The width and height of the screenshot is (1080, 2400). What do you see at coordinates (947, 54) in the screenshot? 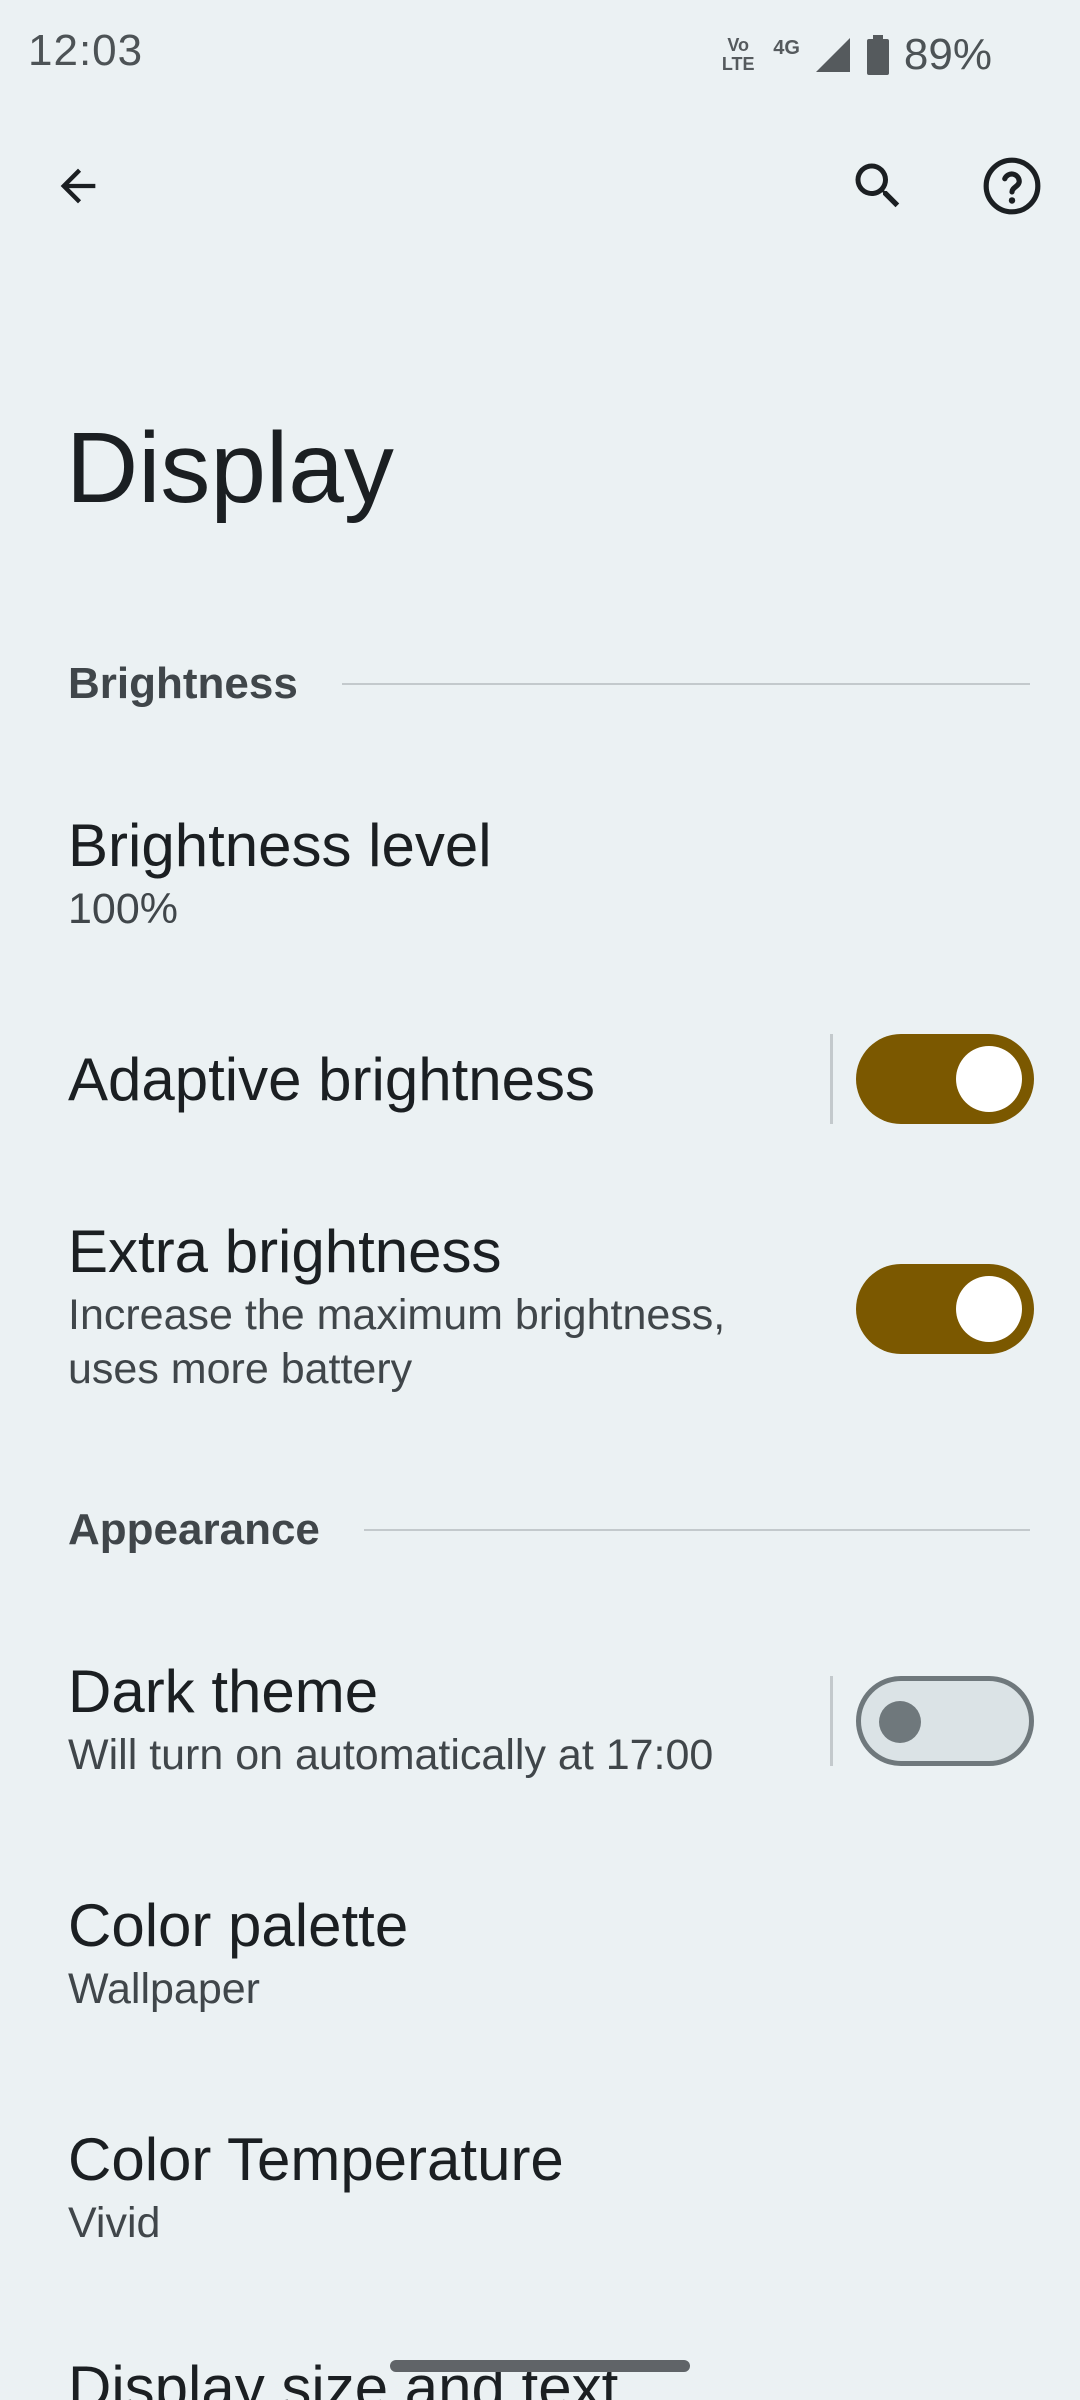
I see `battery-percentage: 89%` at bounding box center [947, 54].